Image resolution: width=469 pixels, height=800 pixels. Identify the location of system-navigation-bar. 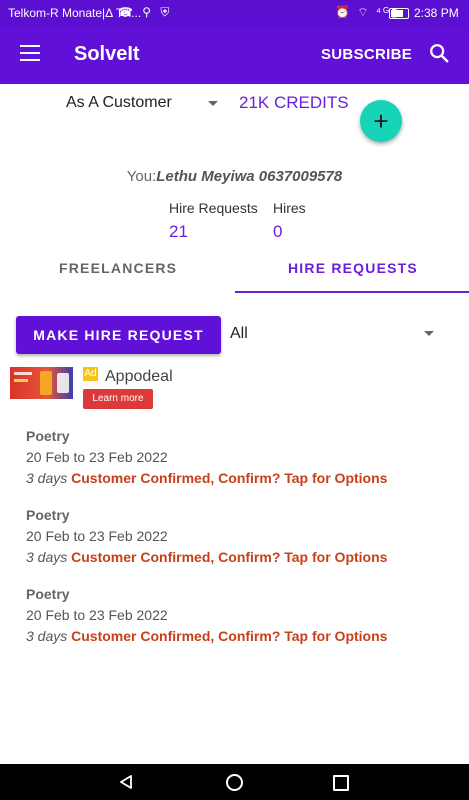
(234, 782).